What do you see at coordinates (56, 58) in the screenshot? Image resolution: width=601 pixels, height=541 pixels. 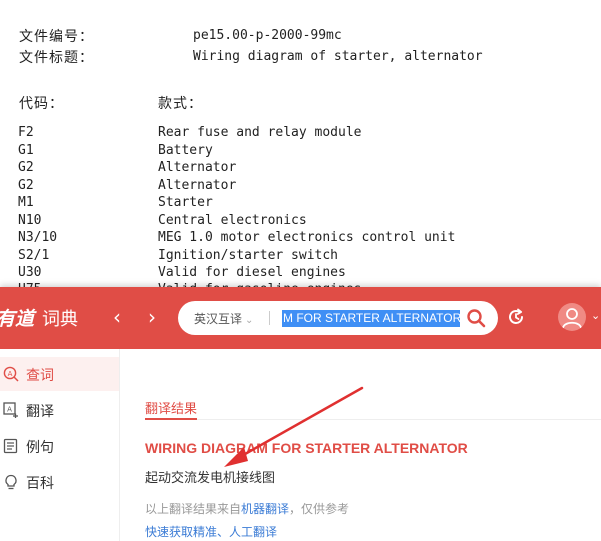 I see `file-title-label: 文件标题：` at bounding box center [56, 58].